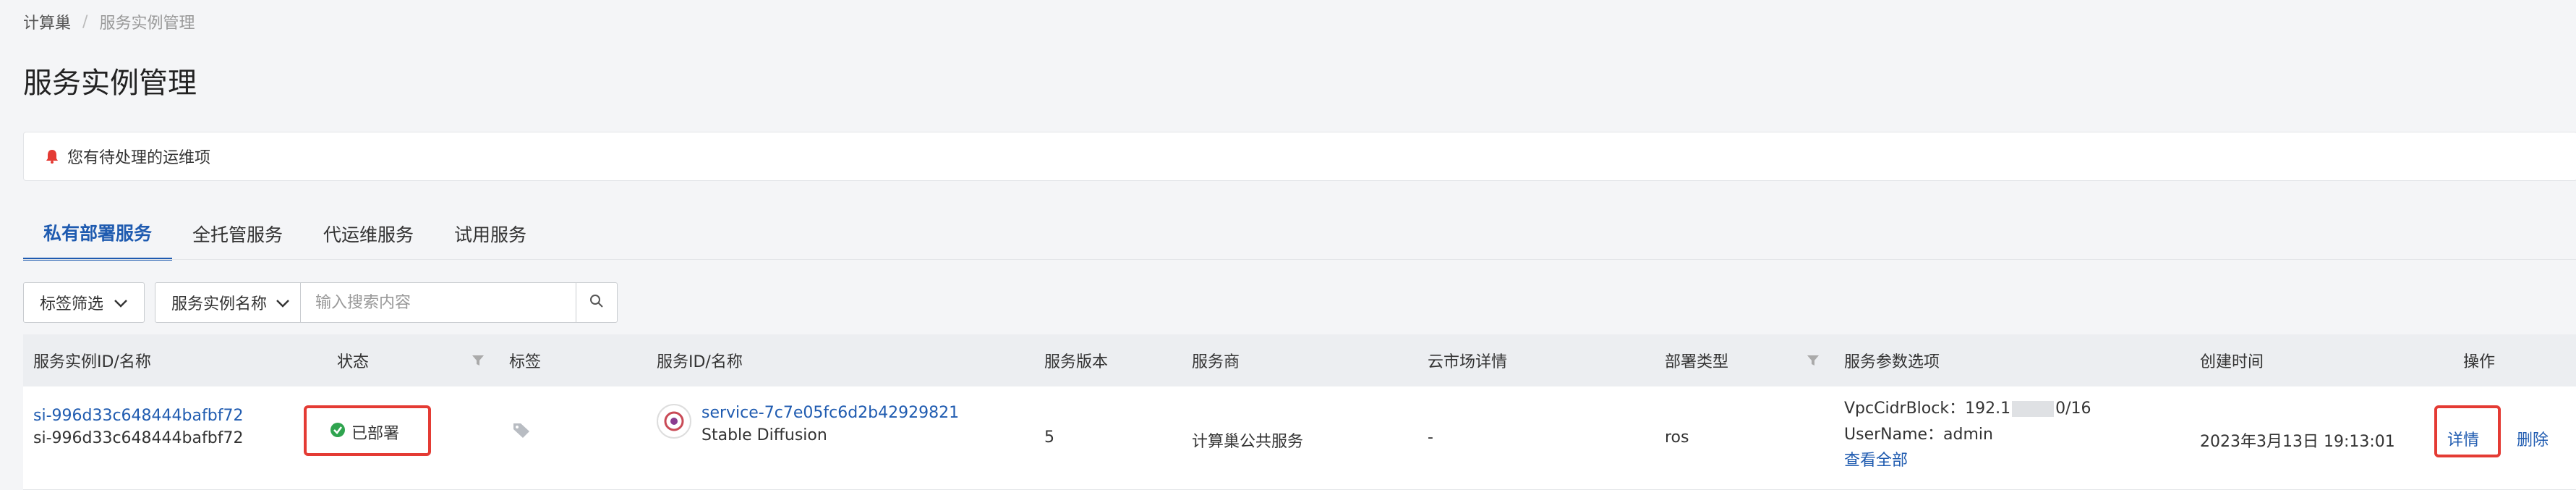  I want to click on header-deploy-type: 部署类型, so click(1697, 362).